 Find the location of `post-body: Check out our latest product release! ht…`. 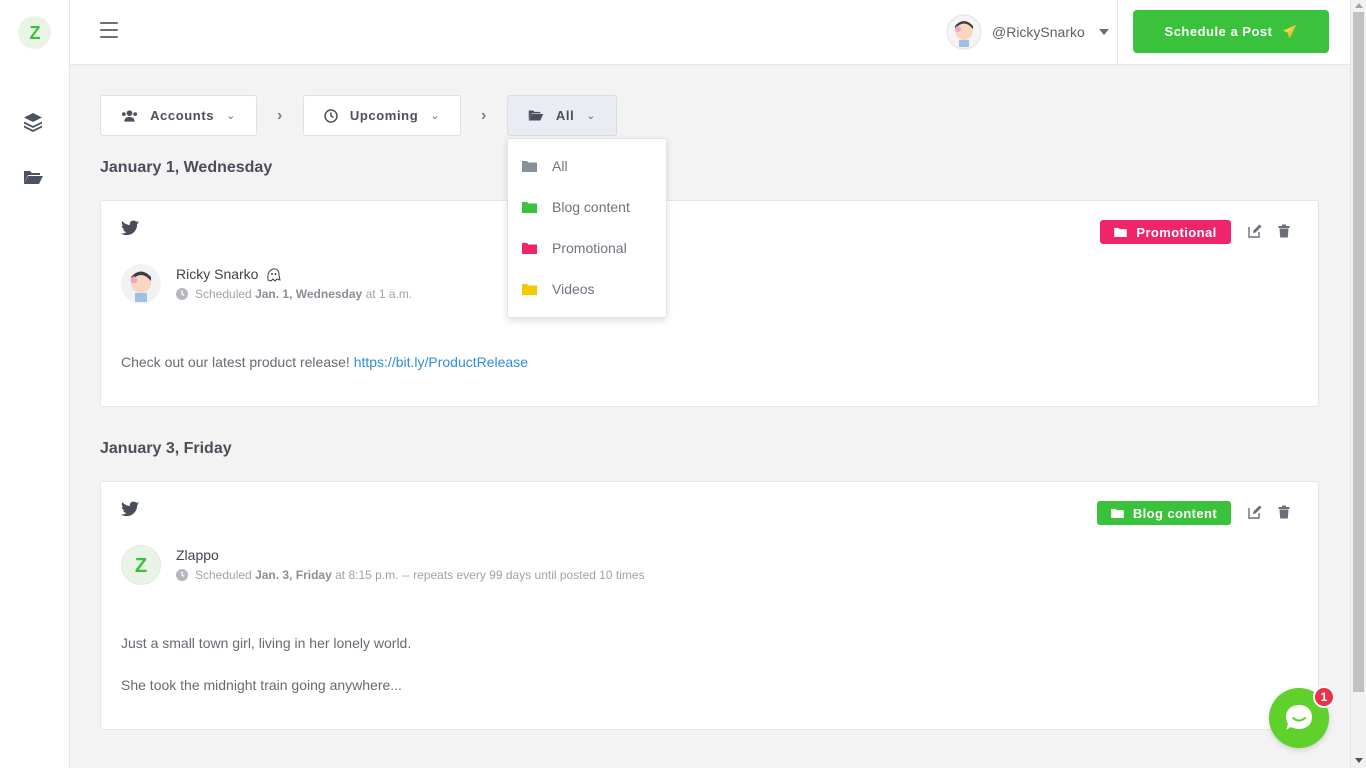

post-body: Check out our latest product release! ht… is located at coordinates (324, 362).